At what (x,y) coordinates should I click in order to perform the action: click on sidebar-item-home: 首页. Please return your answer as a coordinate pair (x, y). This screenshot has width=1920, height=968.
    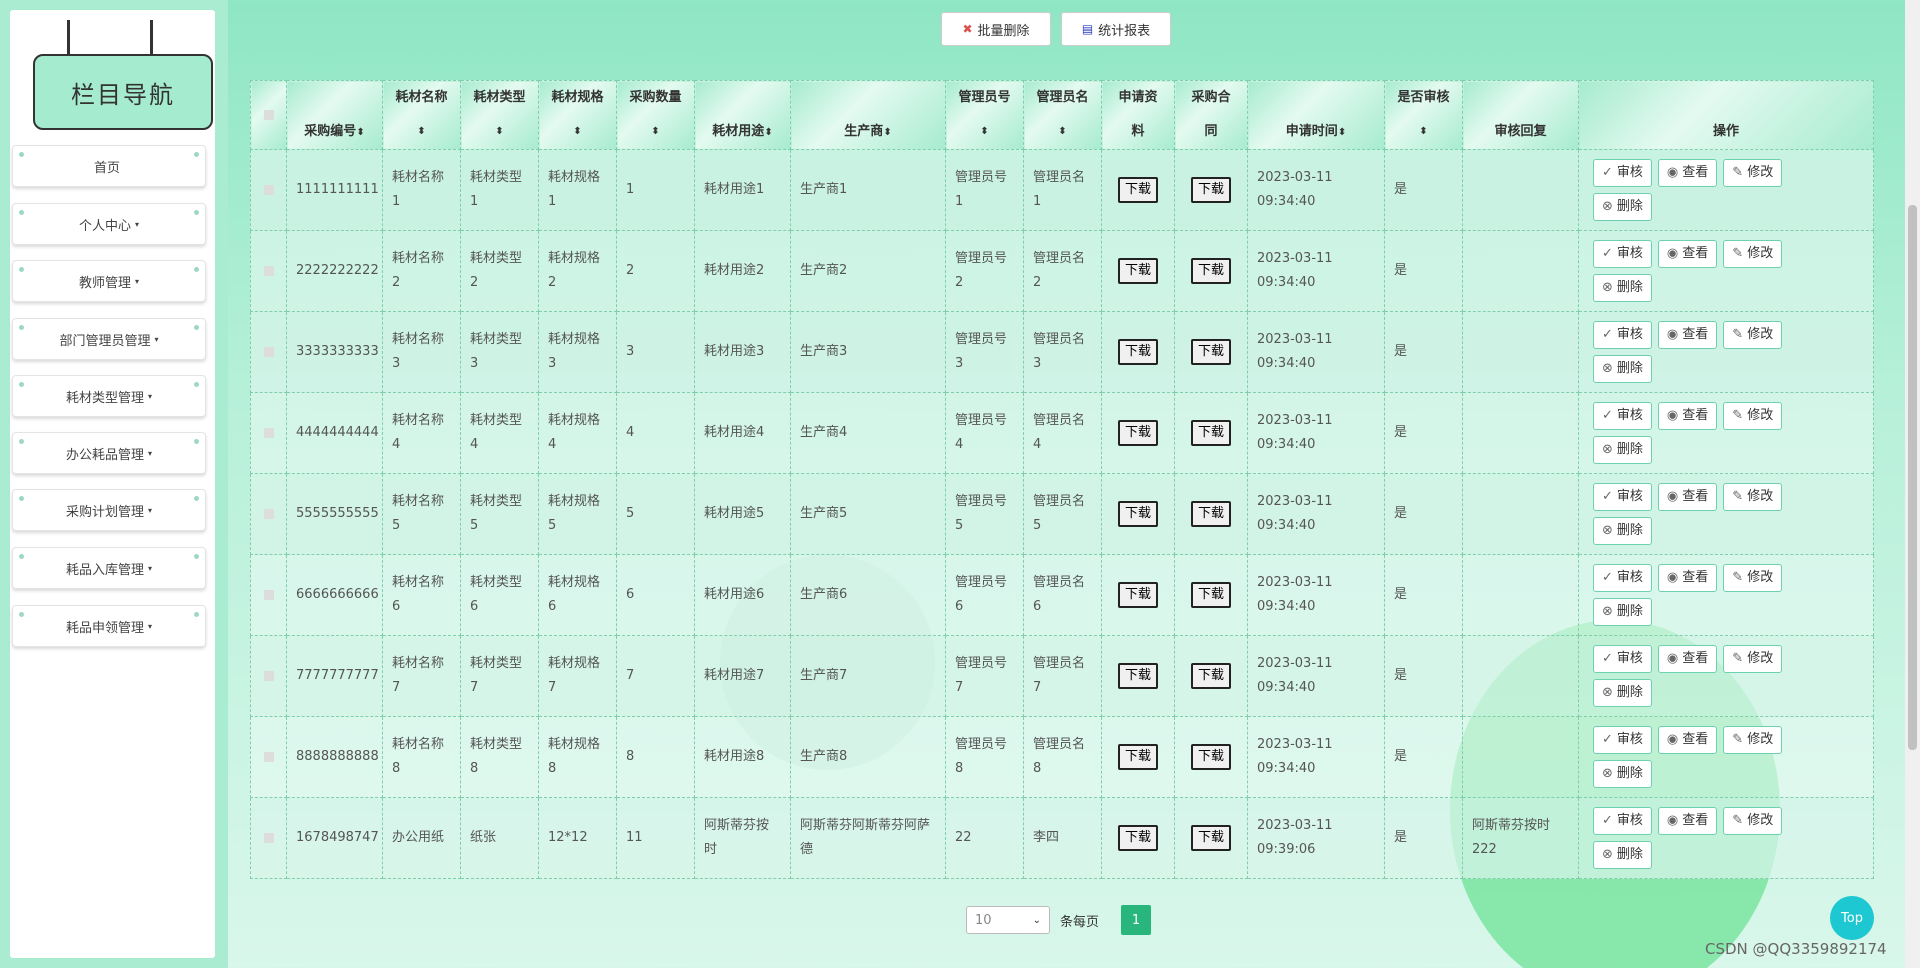
    Looking at the image, I should click on (109, 166).